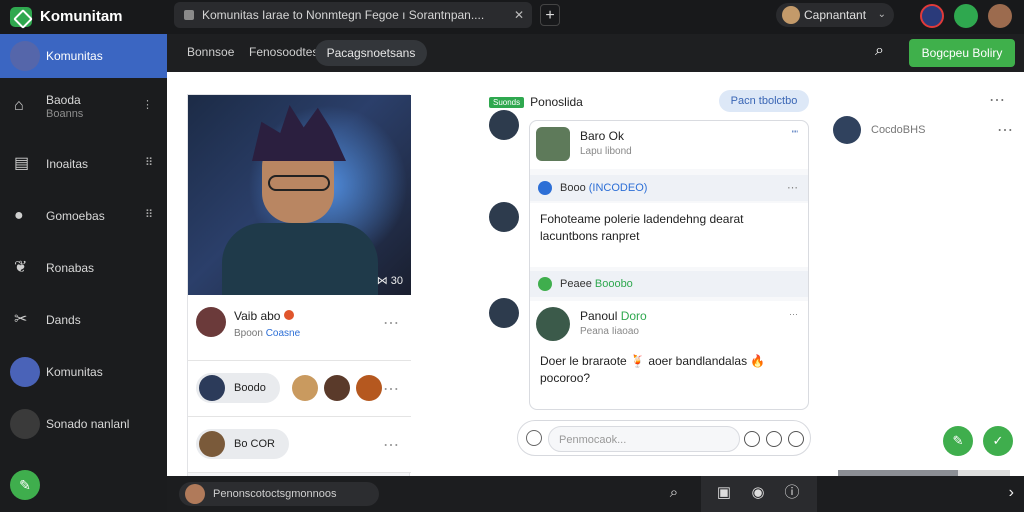 The width and height of the screenshot is (1024, 512). I want to click on user-chip: Bo COR, so click(242, 444).